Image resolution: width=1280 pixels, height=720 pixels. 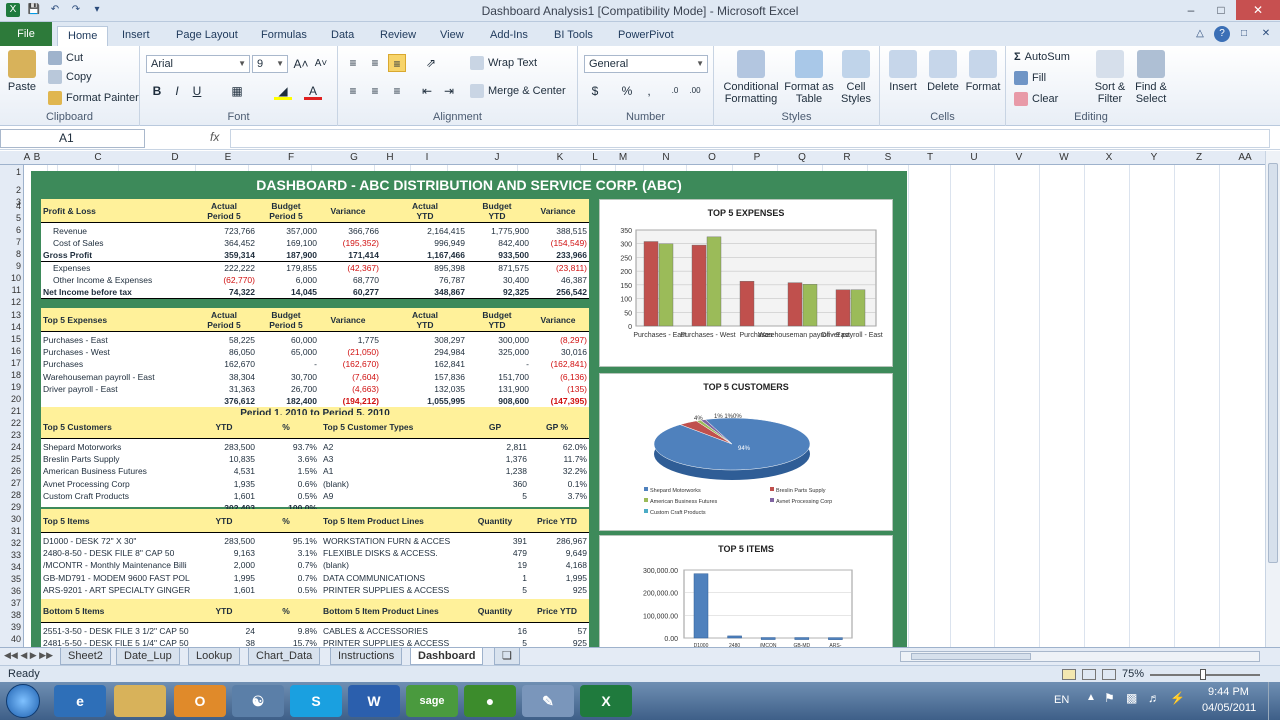 I want to click on align-left-icon: ≡, so click(x=353, y=91).